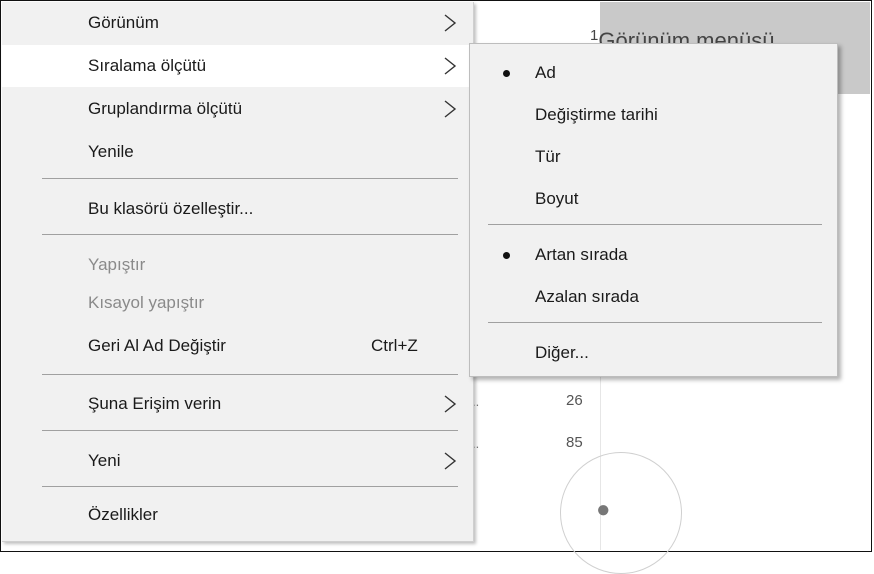 This screenshot has height=574, width=874. I want to click on person-icon: ●, so click(603, 509).